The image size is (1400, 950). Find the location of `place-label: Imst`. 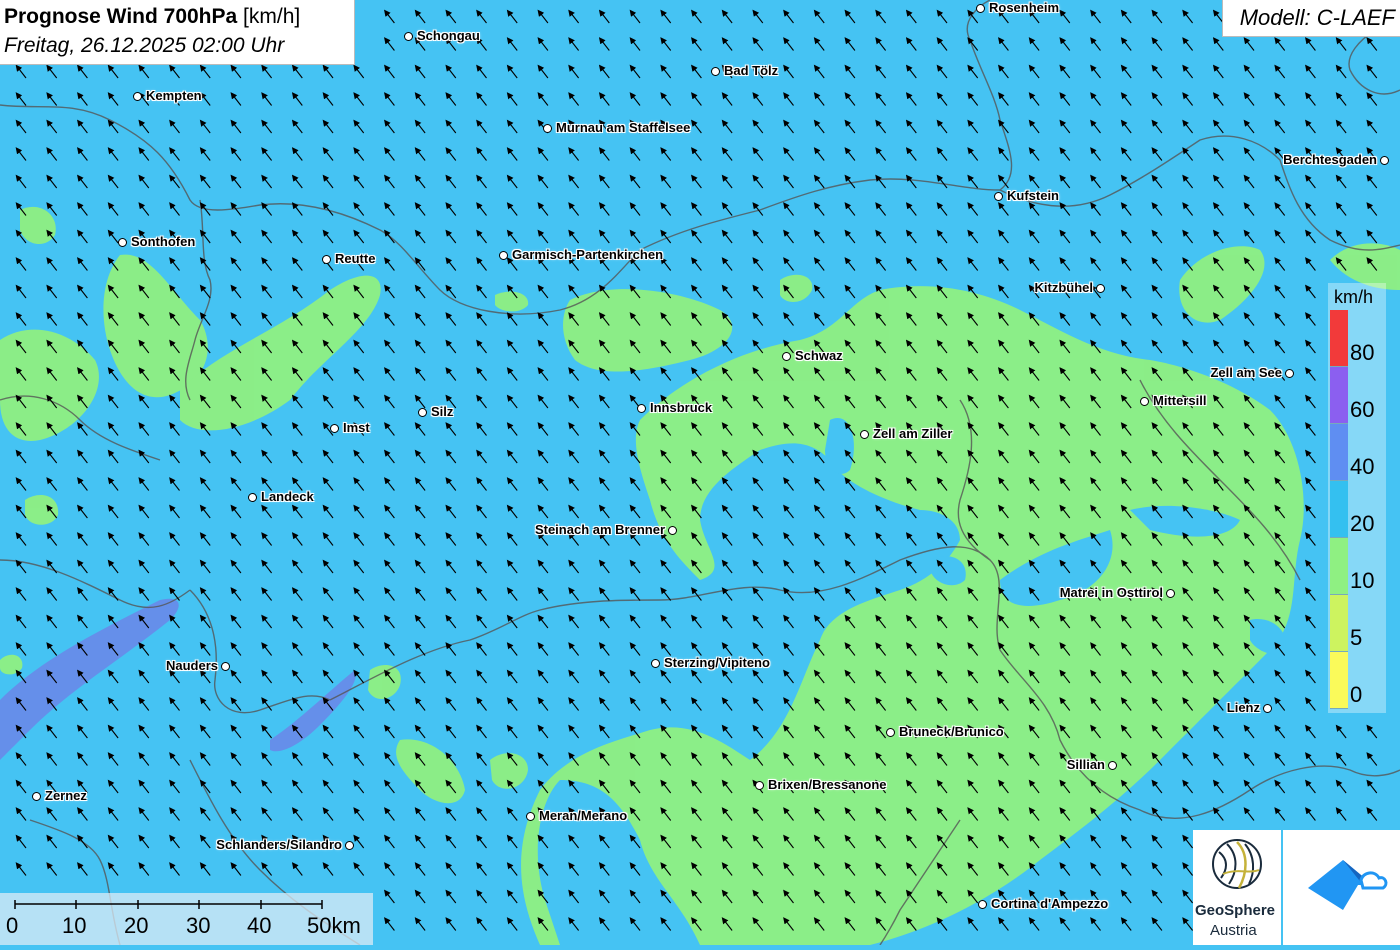

place-label: Imst is located at coordinates (356, 427).